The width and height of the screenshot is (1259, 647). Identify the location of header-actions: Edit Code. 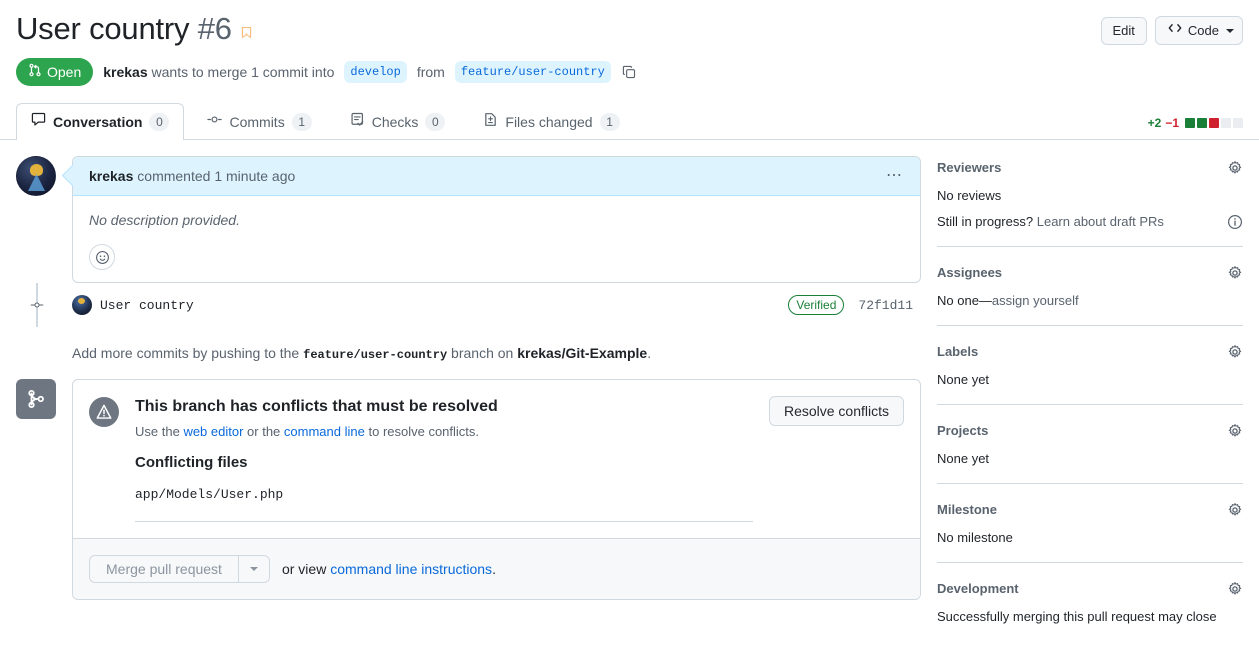
(1171, 30).